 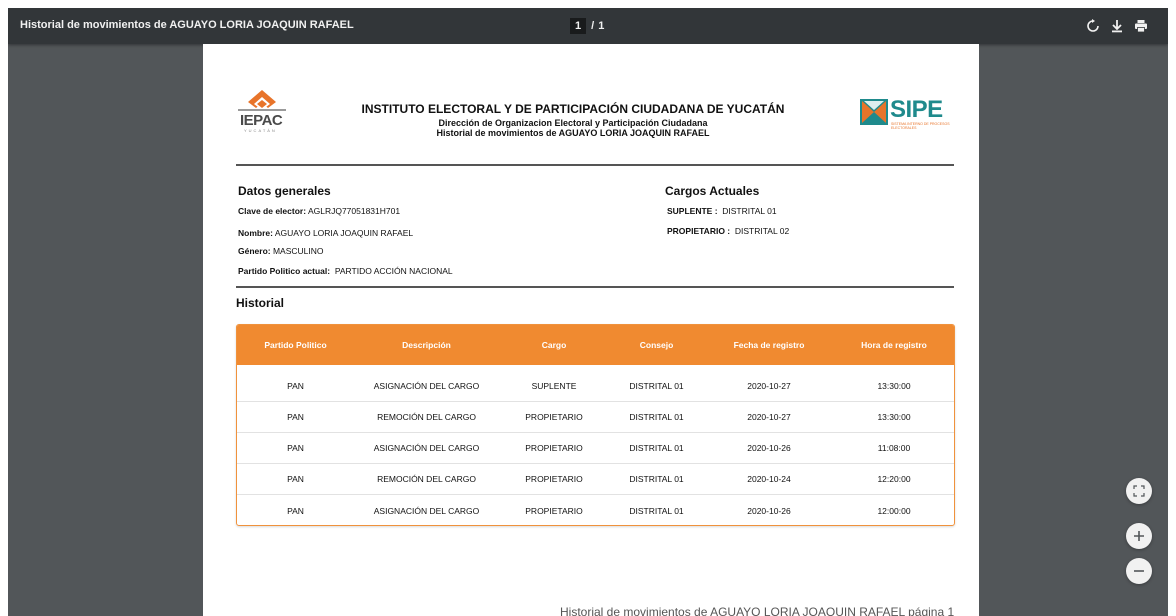 I want to click on table-cell: 12:20:00, so click(x=894, y=479).